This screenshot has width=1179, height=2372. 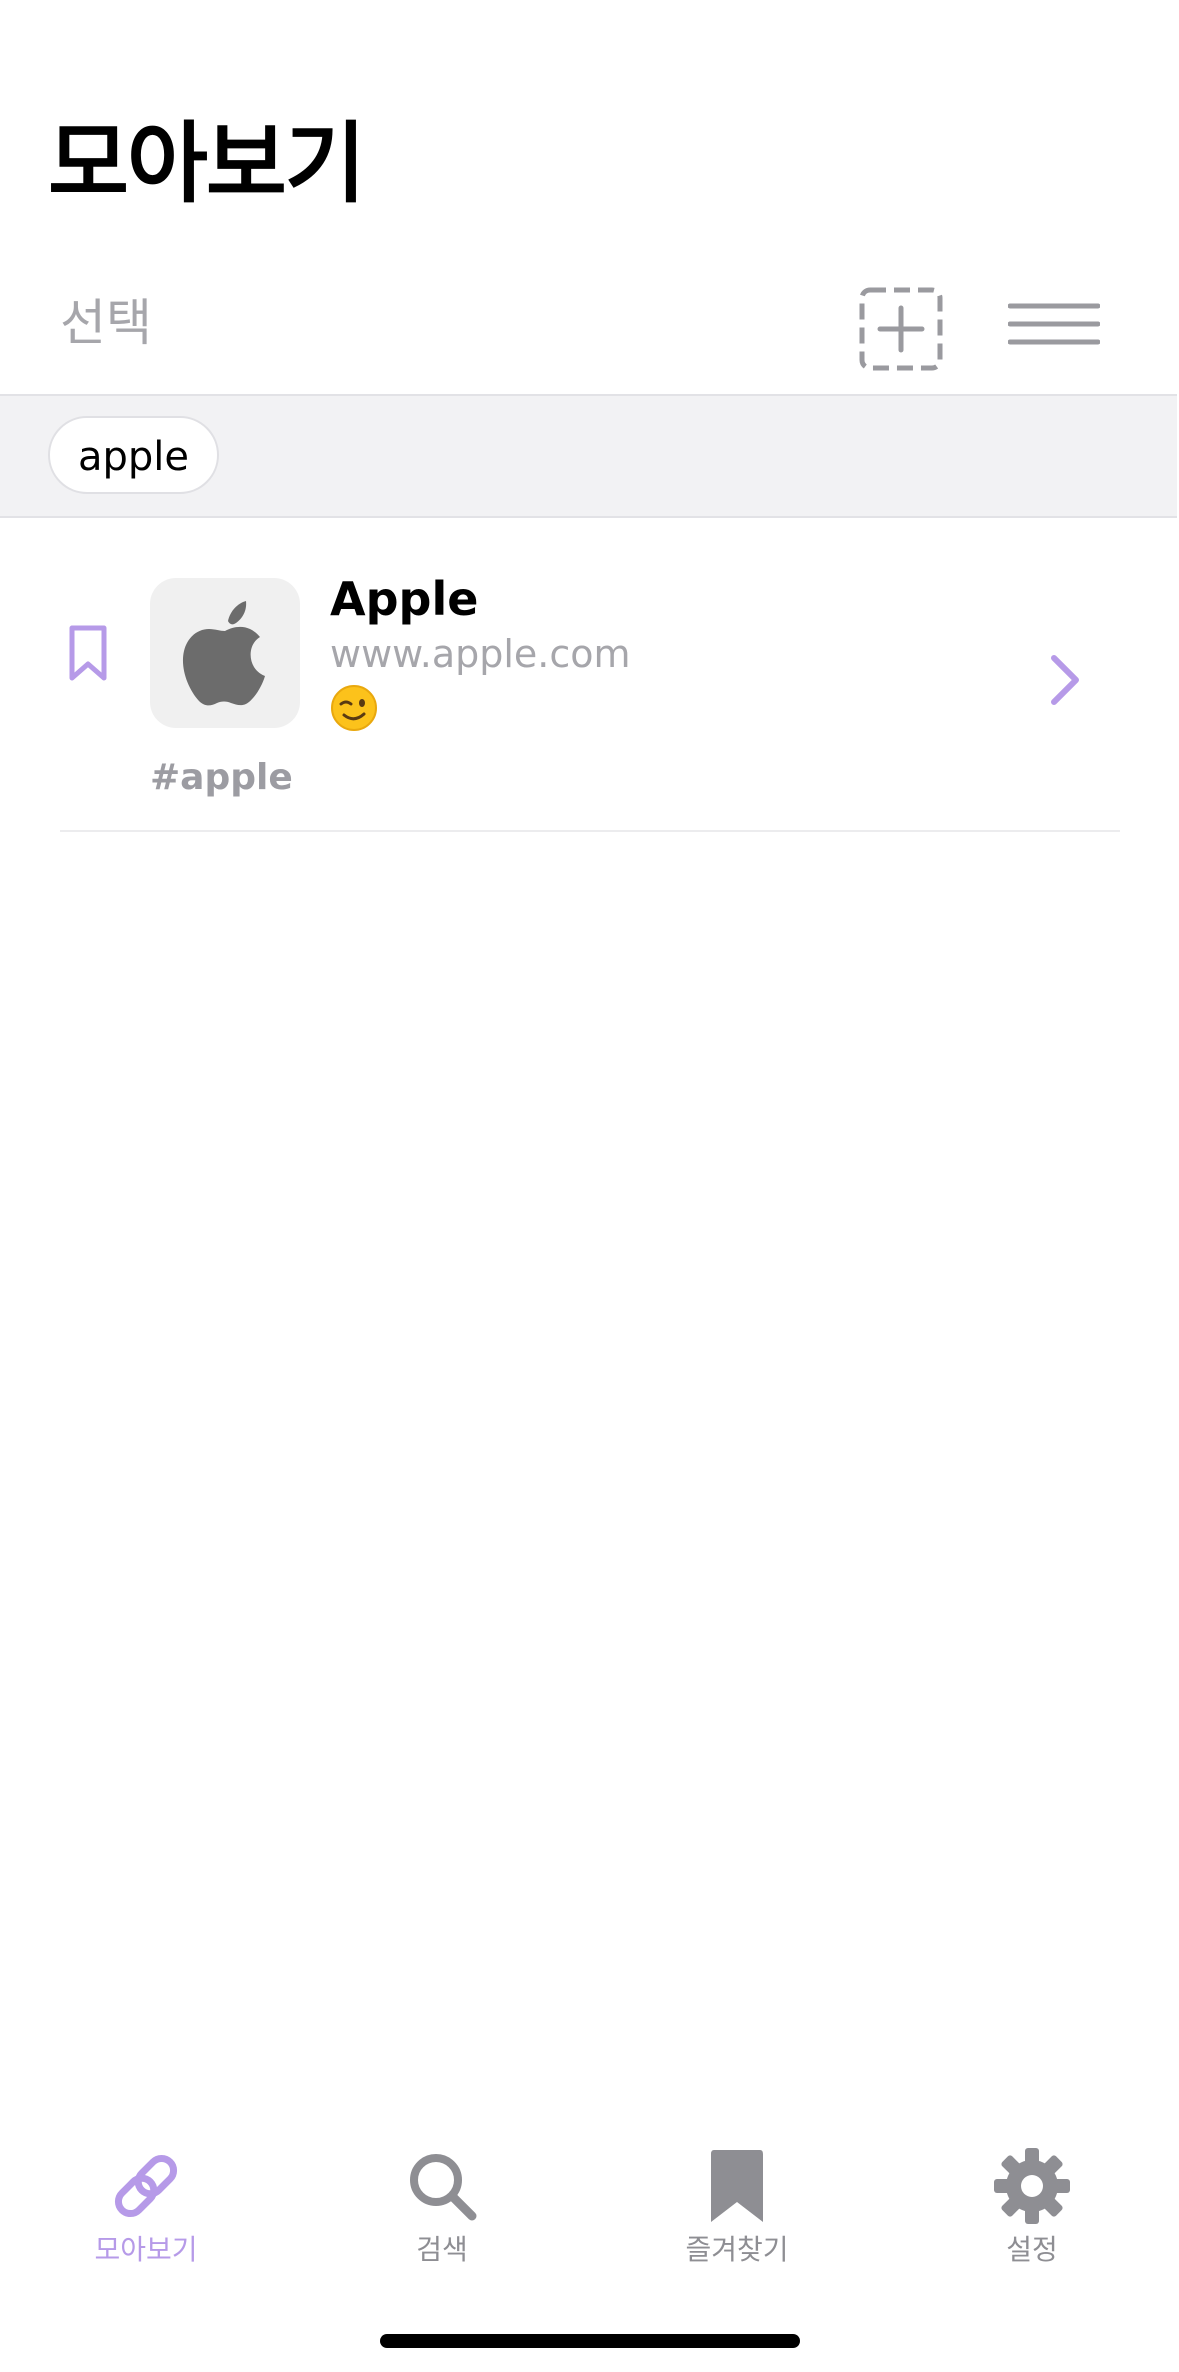 What do you see at coordinates (442, 2249) in the screenshot?
I see `tab-label: 검색` at bounding box center [442, 2249].